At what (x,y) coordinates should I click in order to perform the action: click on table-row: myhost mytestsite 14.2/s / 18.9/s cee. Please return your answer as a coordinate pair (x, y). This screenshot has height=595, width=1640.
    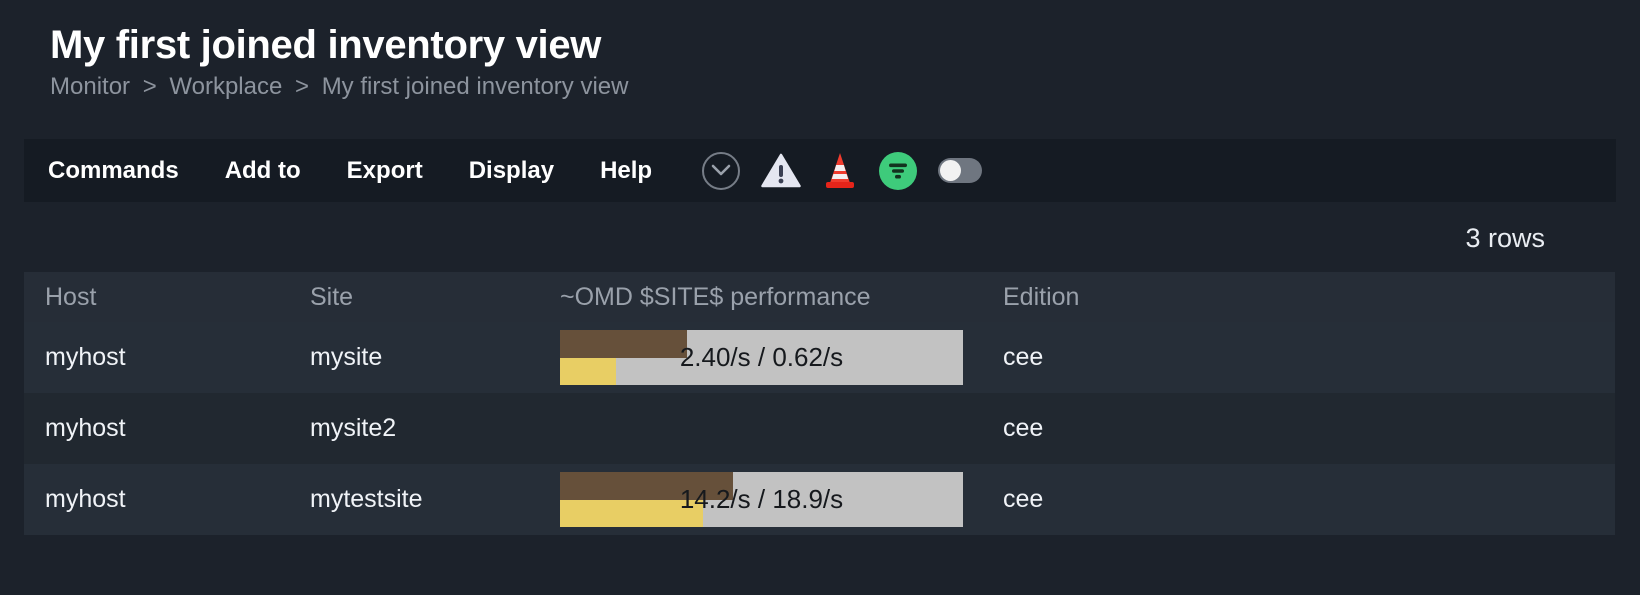
    Looking at the image, I should click on (819, 499).